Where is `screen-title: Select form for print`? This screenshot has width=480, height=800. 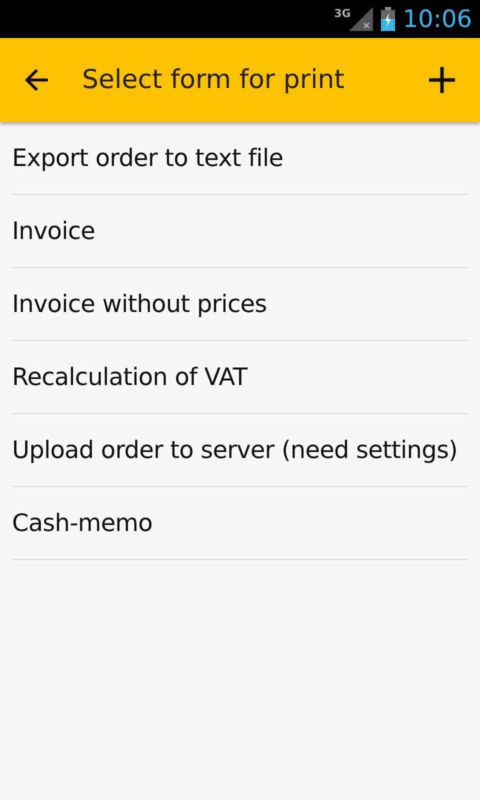 screen-title: Select form for print is located at coordinates (214, 80).